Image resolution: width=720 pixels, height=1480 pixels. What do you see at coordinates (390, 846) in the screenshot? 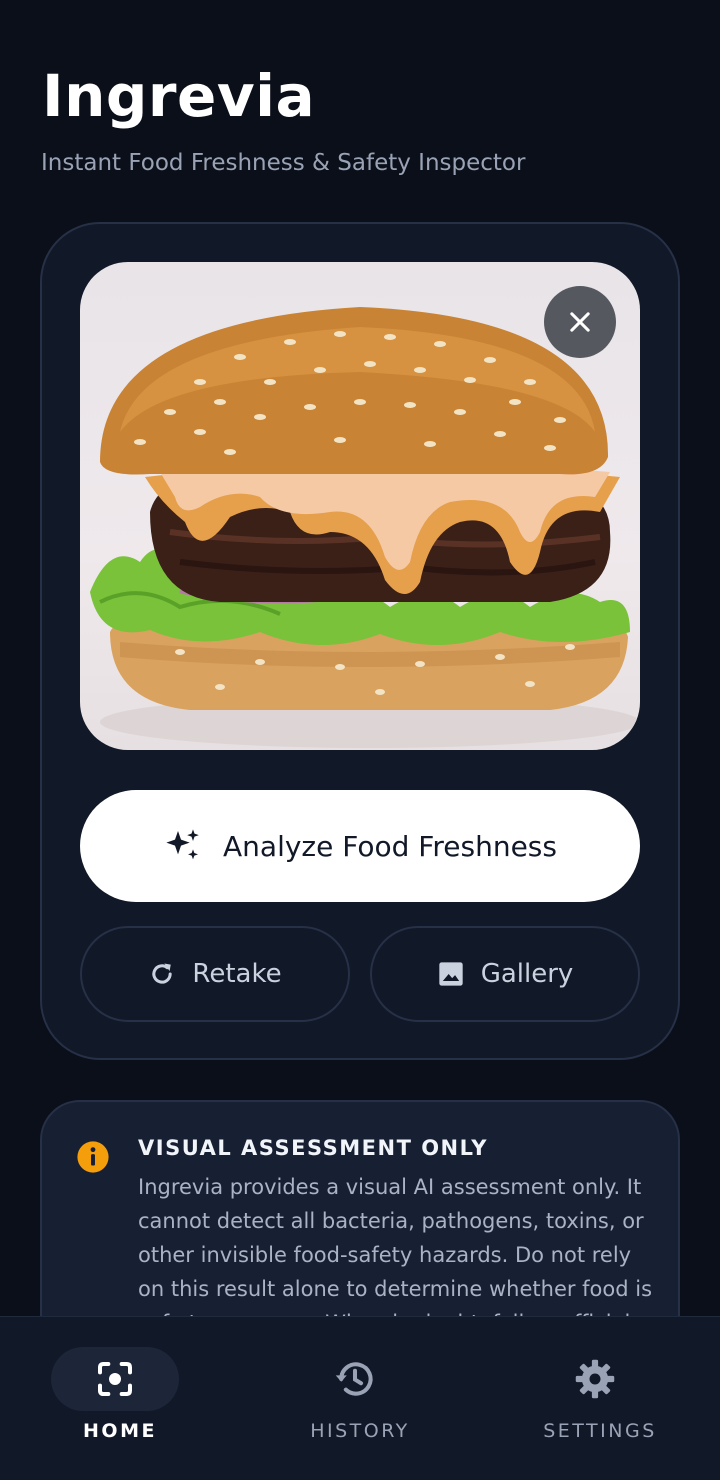
I see `analyze-label: Analyze Food Freshness` at bounding box center [390, 846].